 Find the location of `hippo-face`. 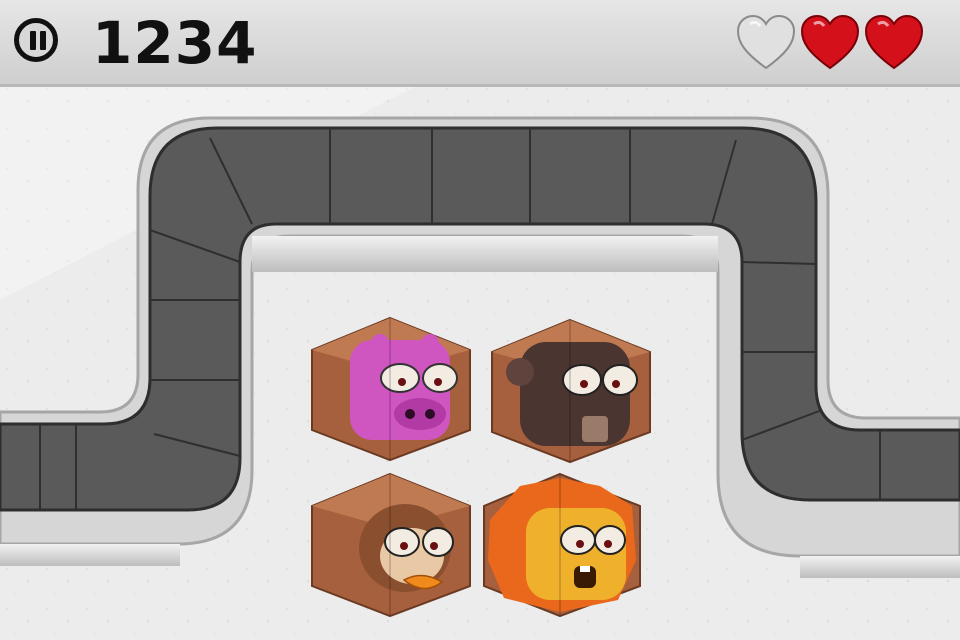

hippo-face is located at coordinates (404, 387).